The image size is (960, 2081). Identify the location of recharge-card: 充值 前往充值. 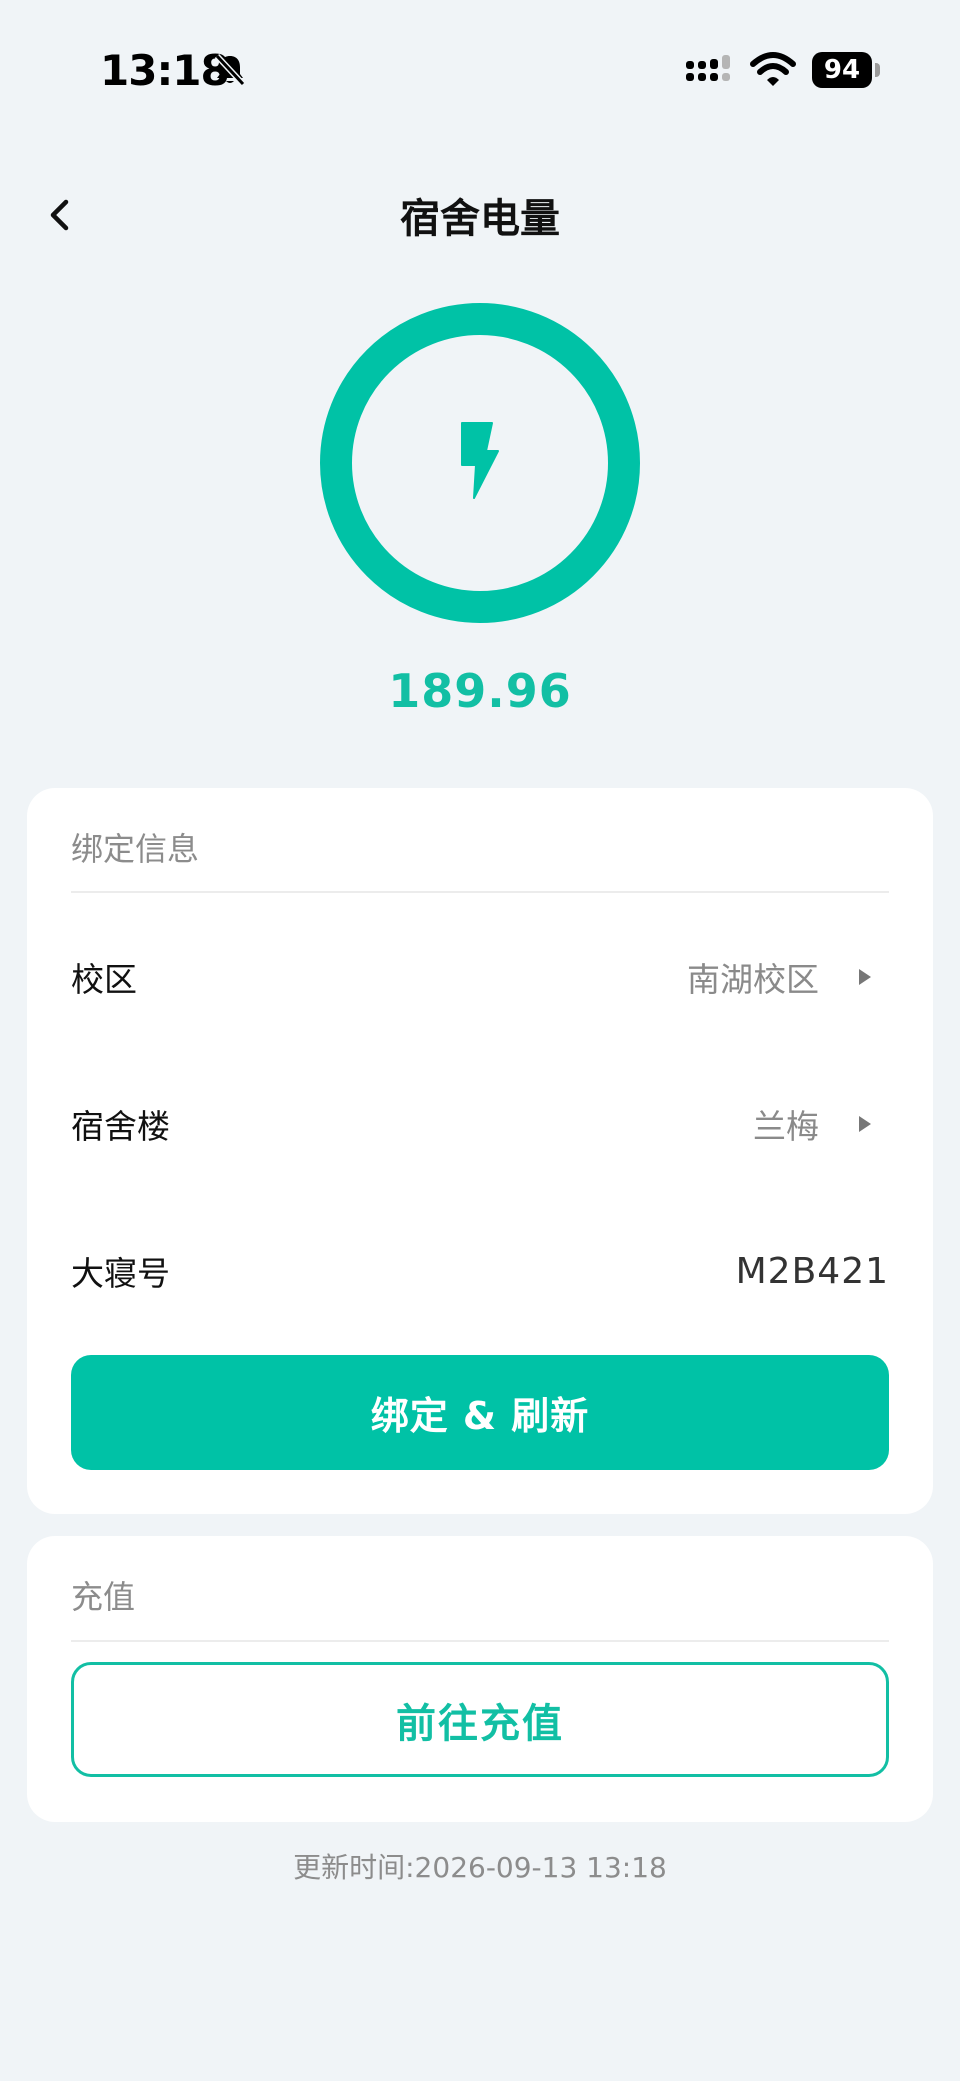
(480, 1679).